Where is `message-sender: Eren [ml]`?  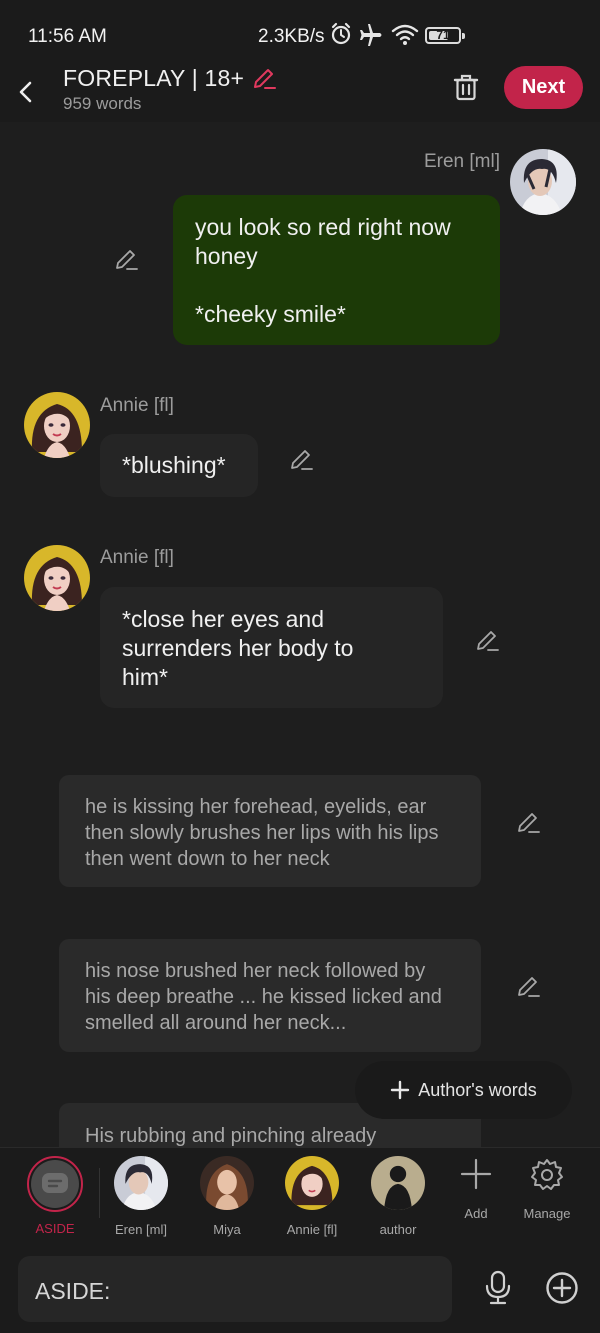
message-sender: Eren [ml] is located at coordinates (461, 161).